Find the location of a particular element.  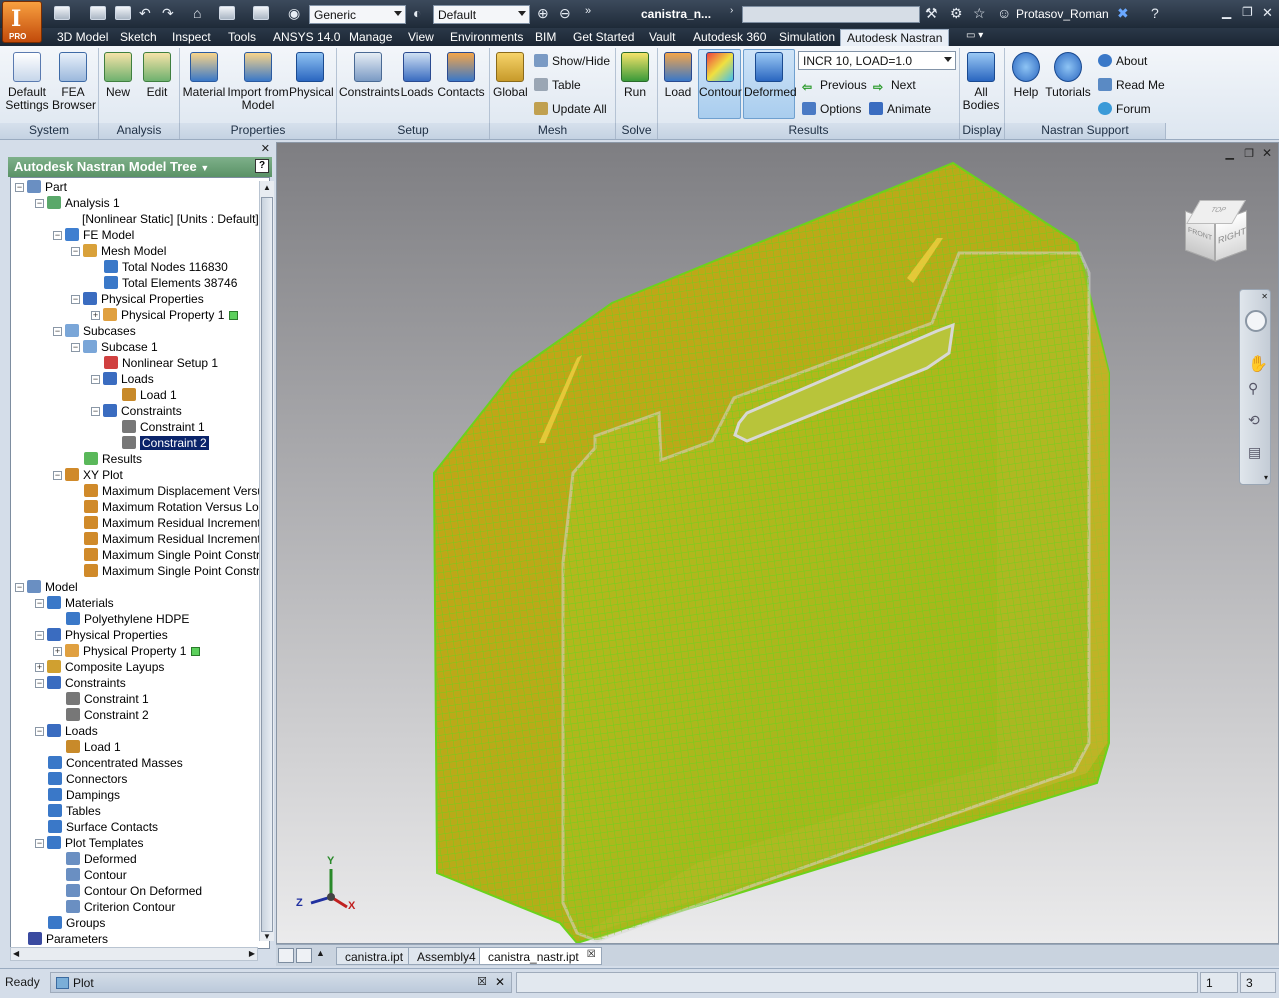

close-panel-icon: ✕ is located at coordinates (265, 148).